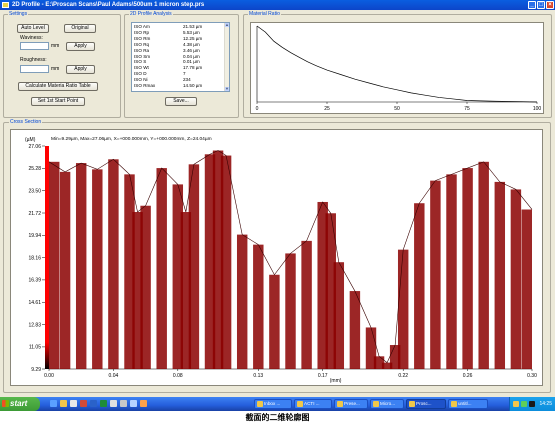  Describe the element at coordinates (193, 38) in the screenshot. I see `analysis-row-value: 12.25 µm` at that location.